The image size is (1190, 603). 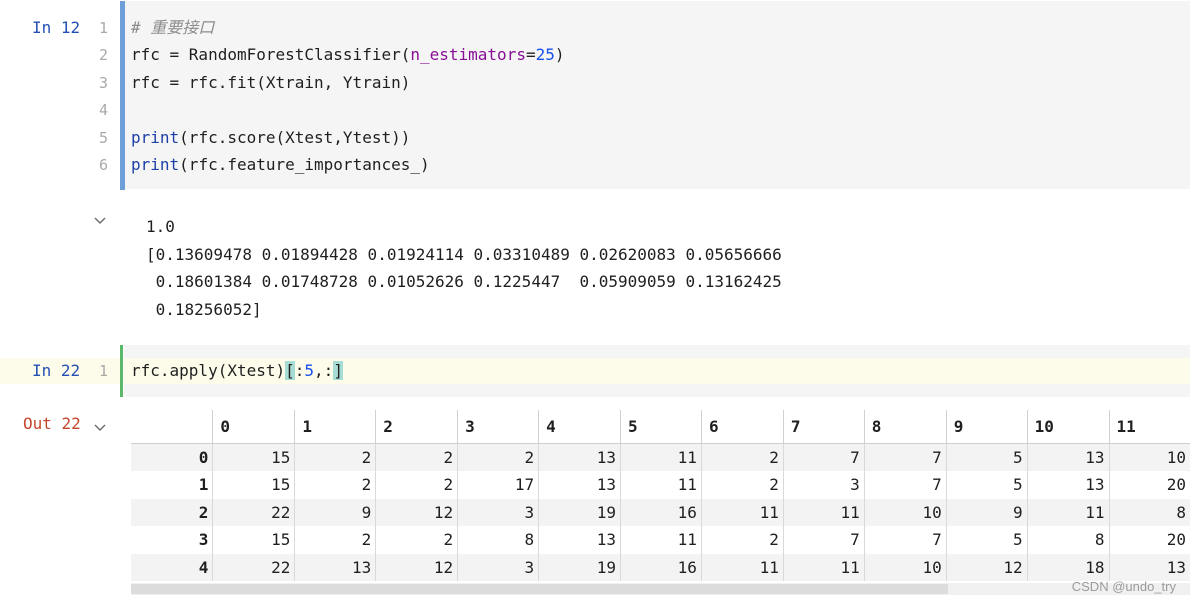 I want to click on code-line-comment: # 重要接口, so click(x=172, y=28).